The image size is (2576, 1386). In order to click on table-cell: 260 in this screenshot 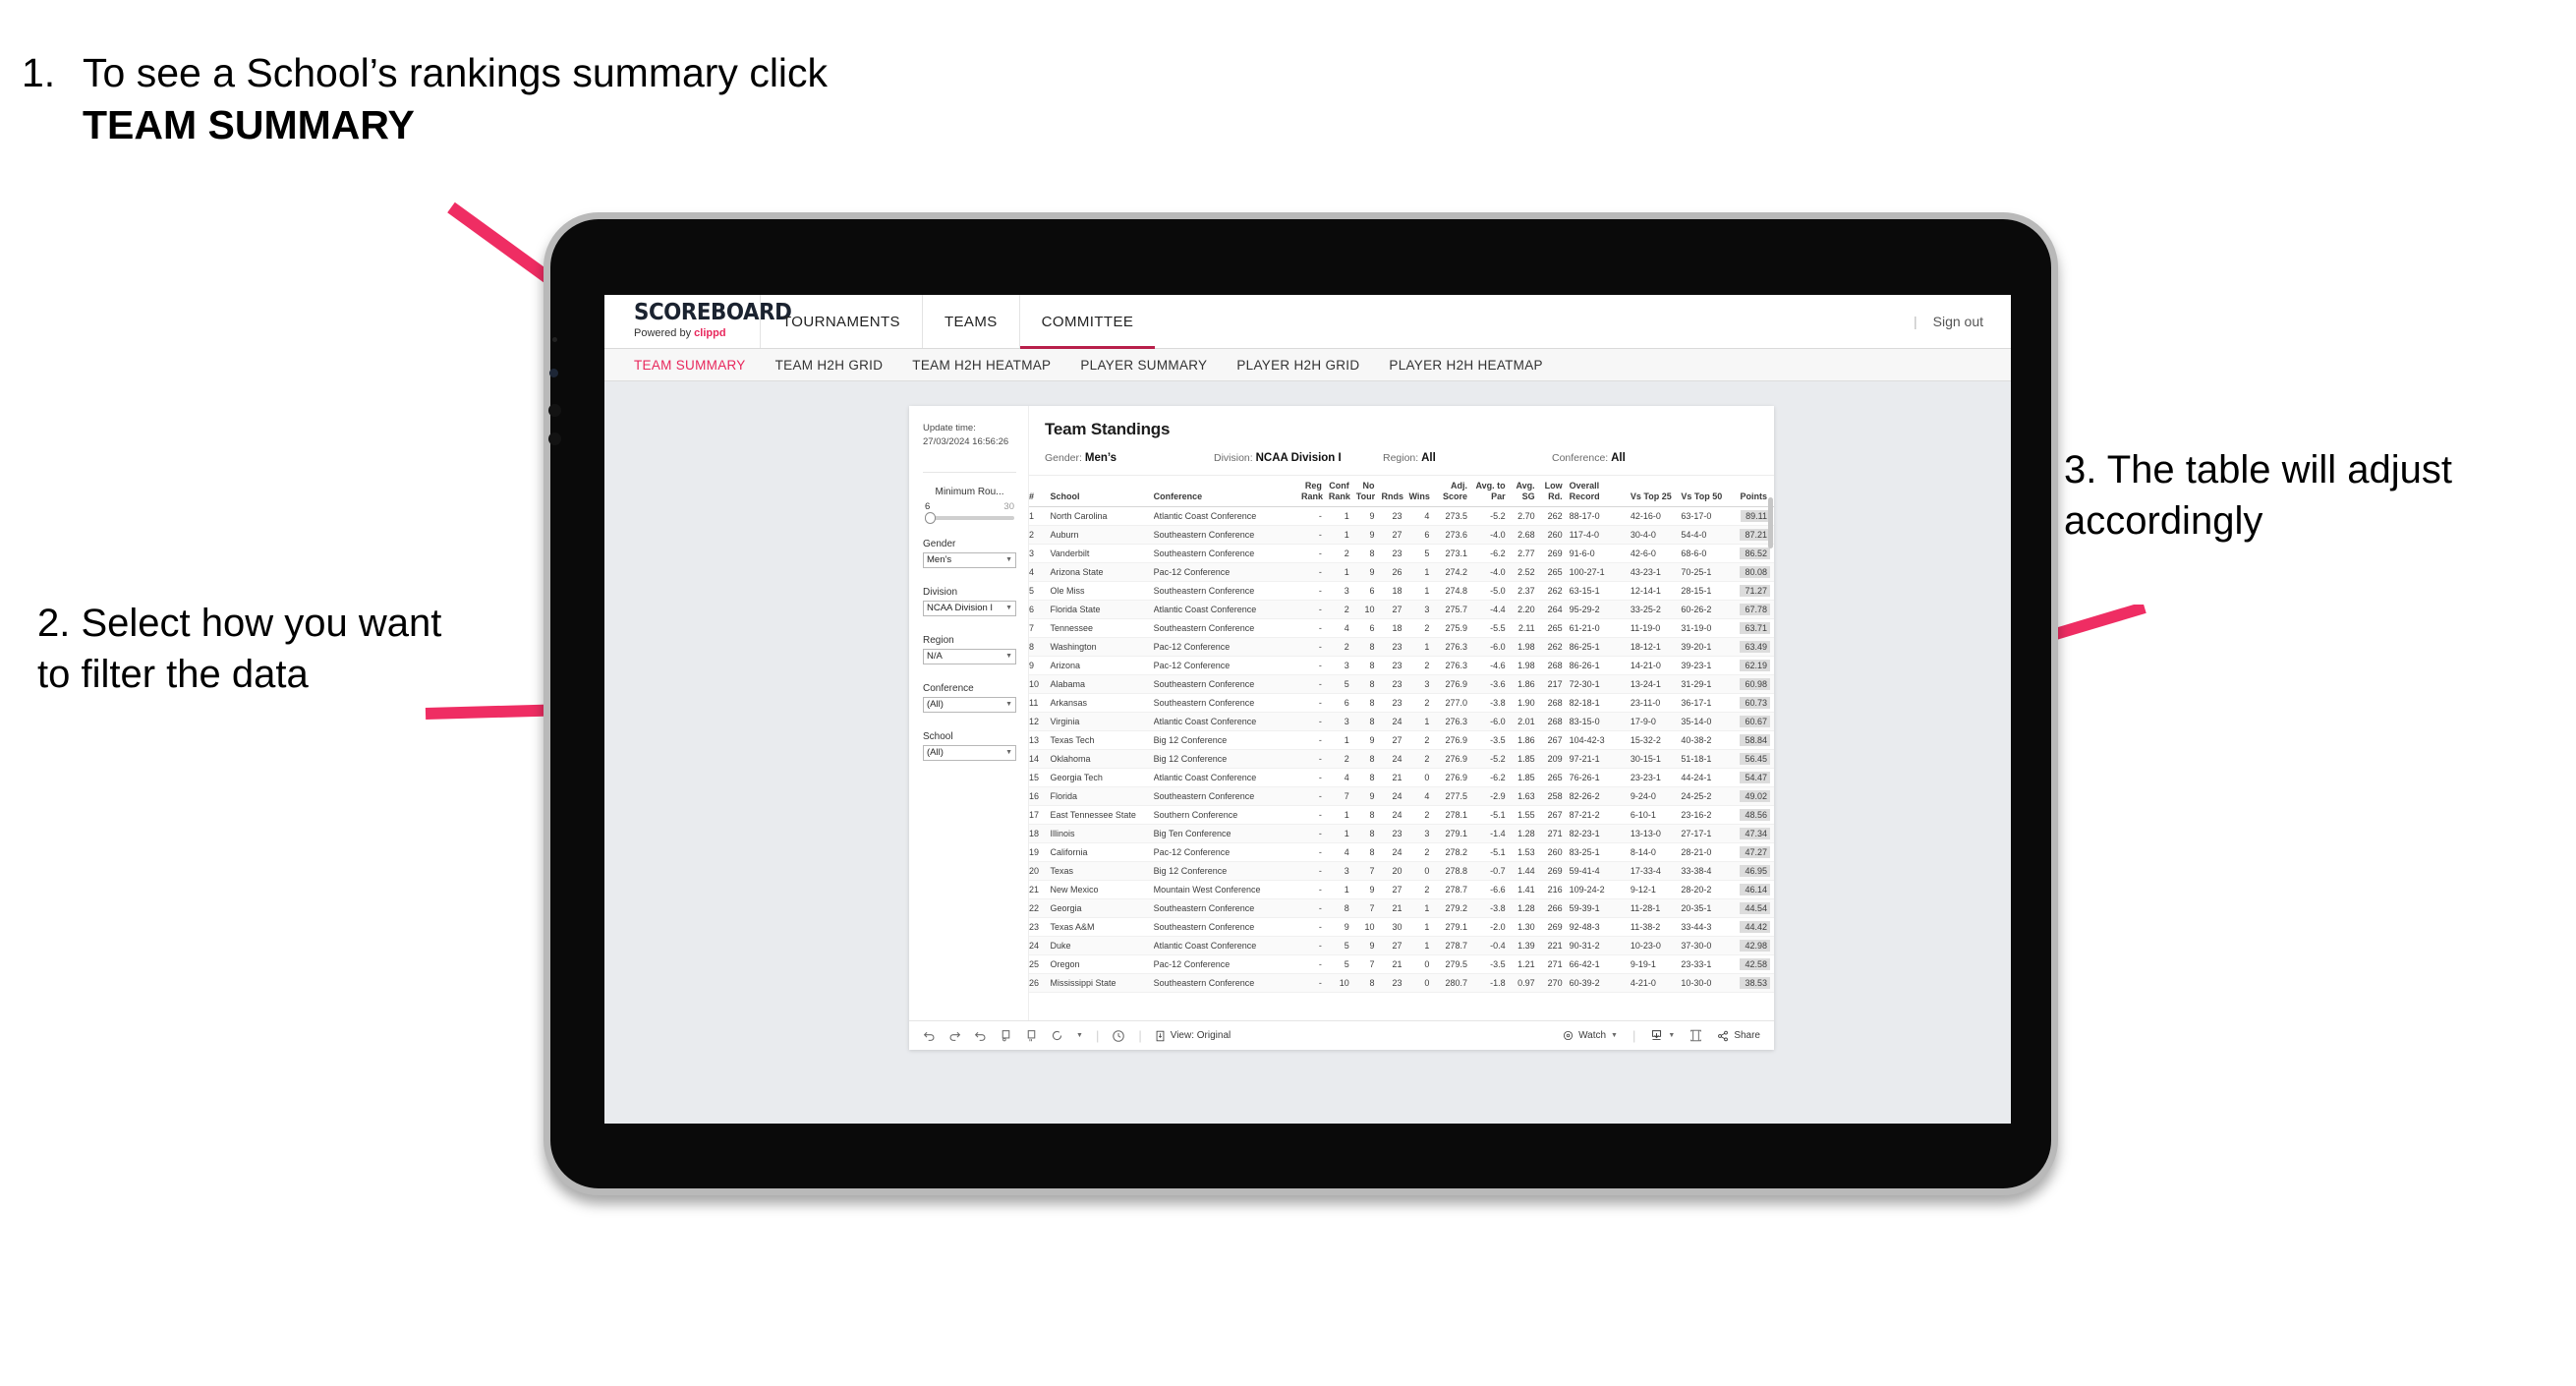, I will do `click(1556, 852)`.